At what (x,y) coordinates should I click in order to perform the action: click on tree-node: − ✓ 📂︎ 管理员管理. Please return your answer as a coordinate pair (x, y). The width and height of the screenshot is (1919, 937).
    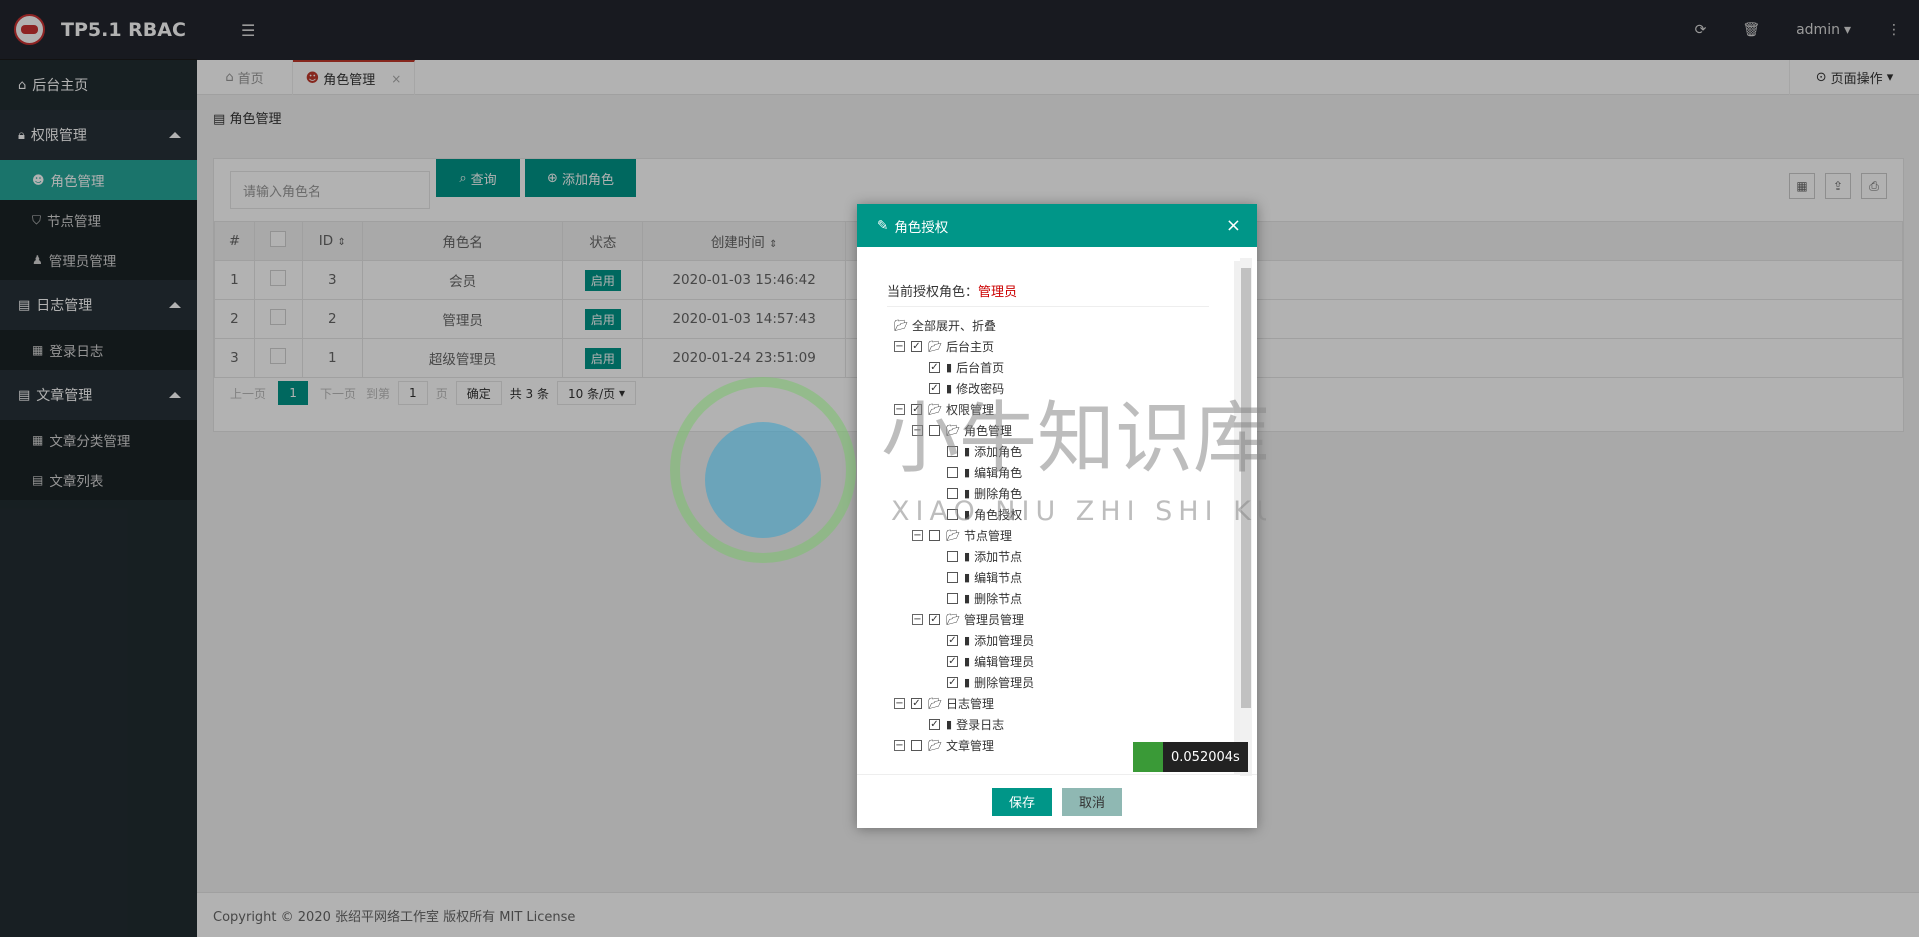
    Looking at the image, I should click on (968, 619).